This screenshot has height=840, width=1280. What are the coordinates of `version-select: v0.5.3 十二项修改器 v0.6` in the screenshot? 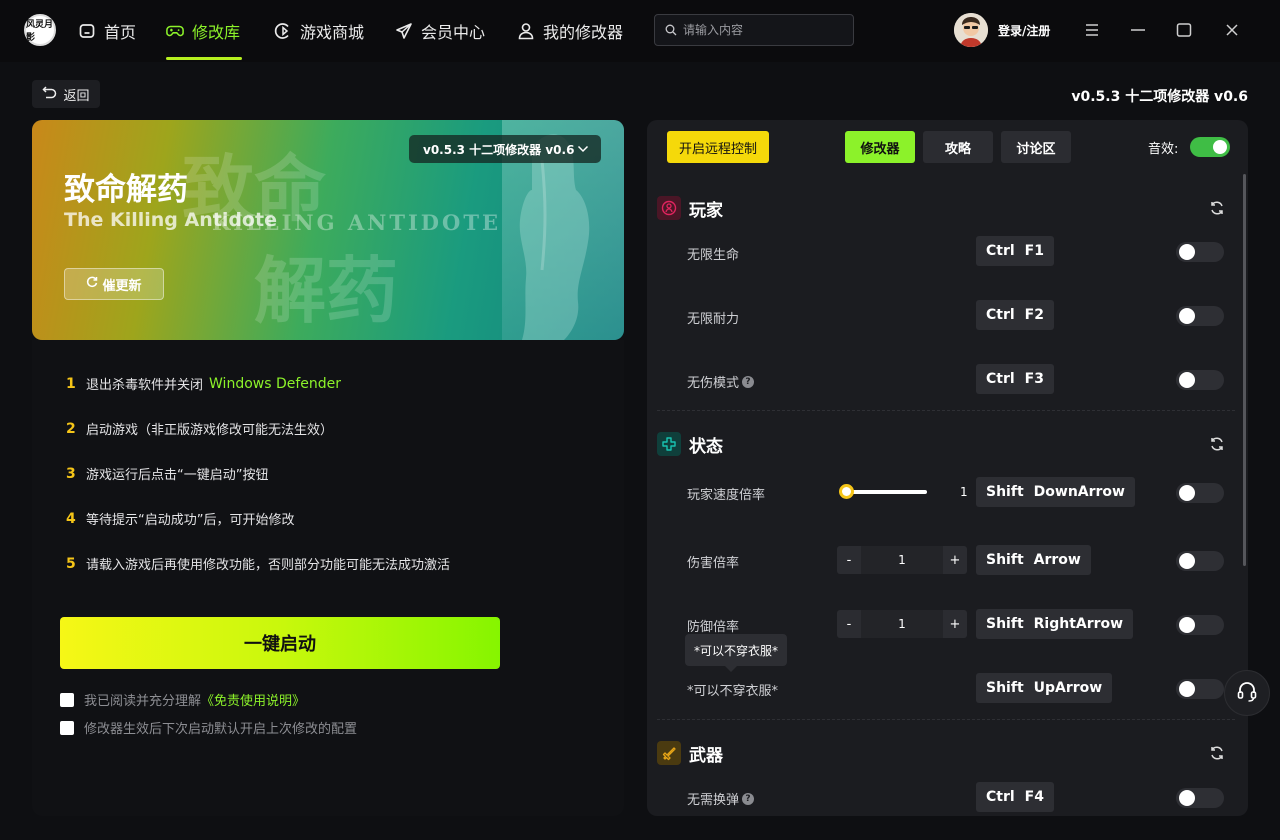 It's located at (505, 149).